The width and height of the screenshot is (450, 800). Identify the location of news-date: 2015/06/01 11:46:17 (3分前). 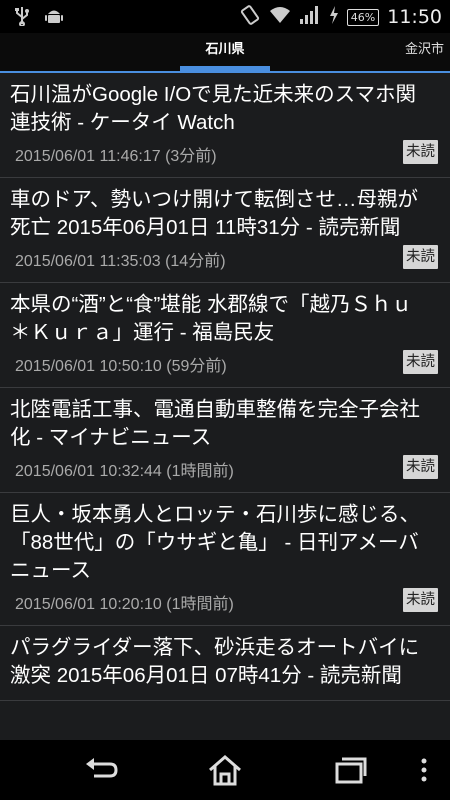
(116, 156).